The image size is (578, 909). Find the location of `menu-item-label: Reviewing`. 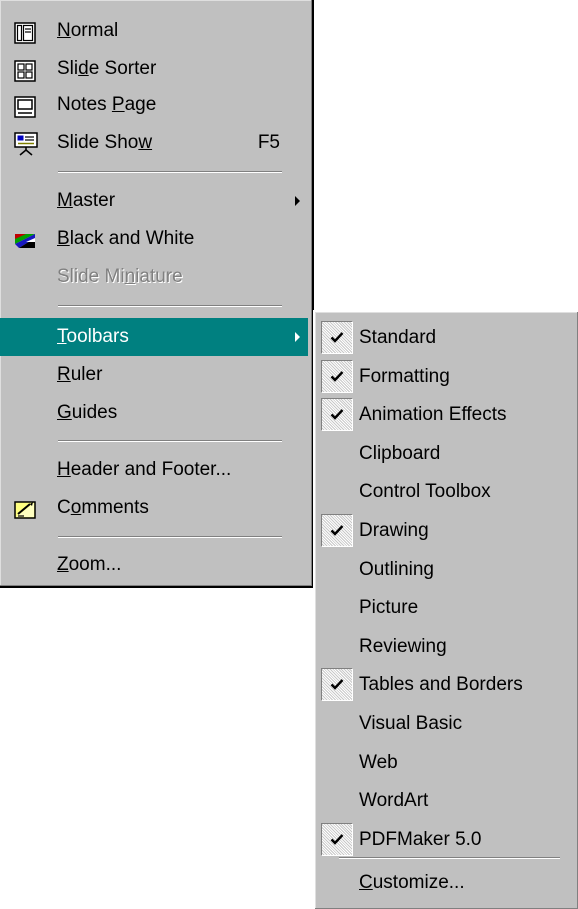

menu-item-label: Reviewing is located at coordinates (403, 646).